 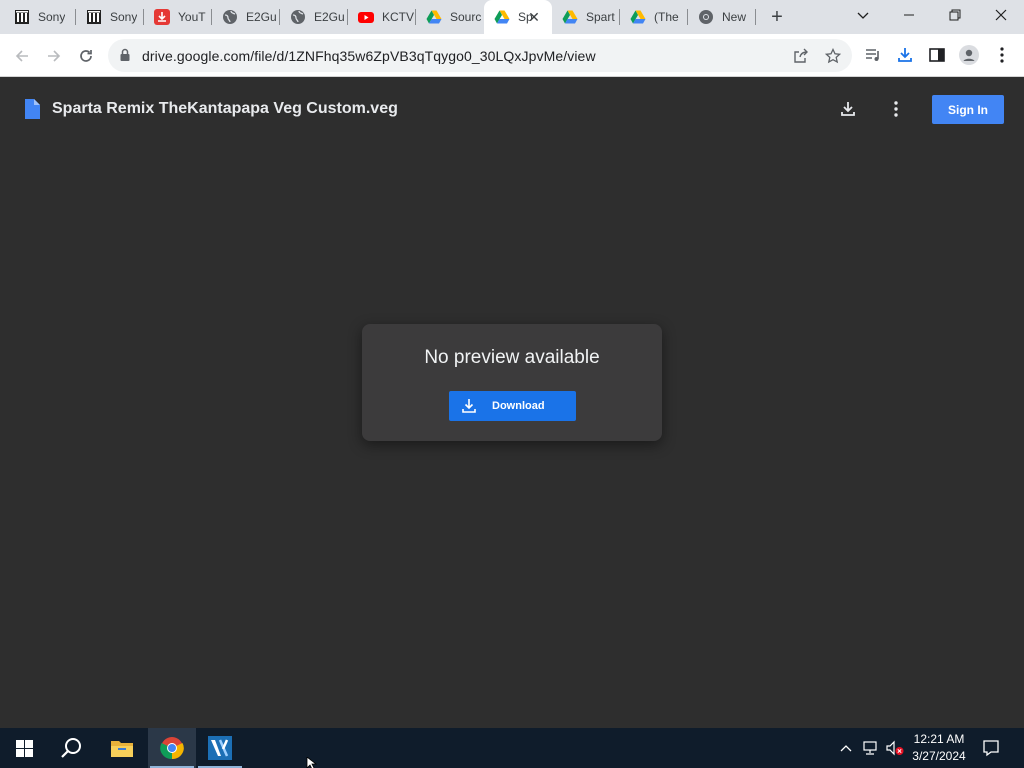 I want to click on tab-kctv: KCTV, so click(x=382, y=17).